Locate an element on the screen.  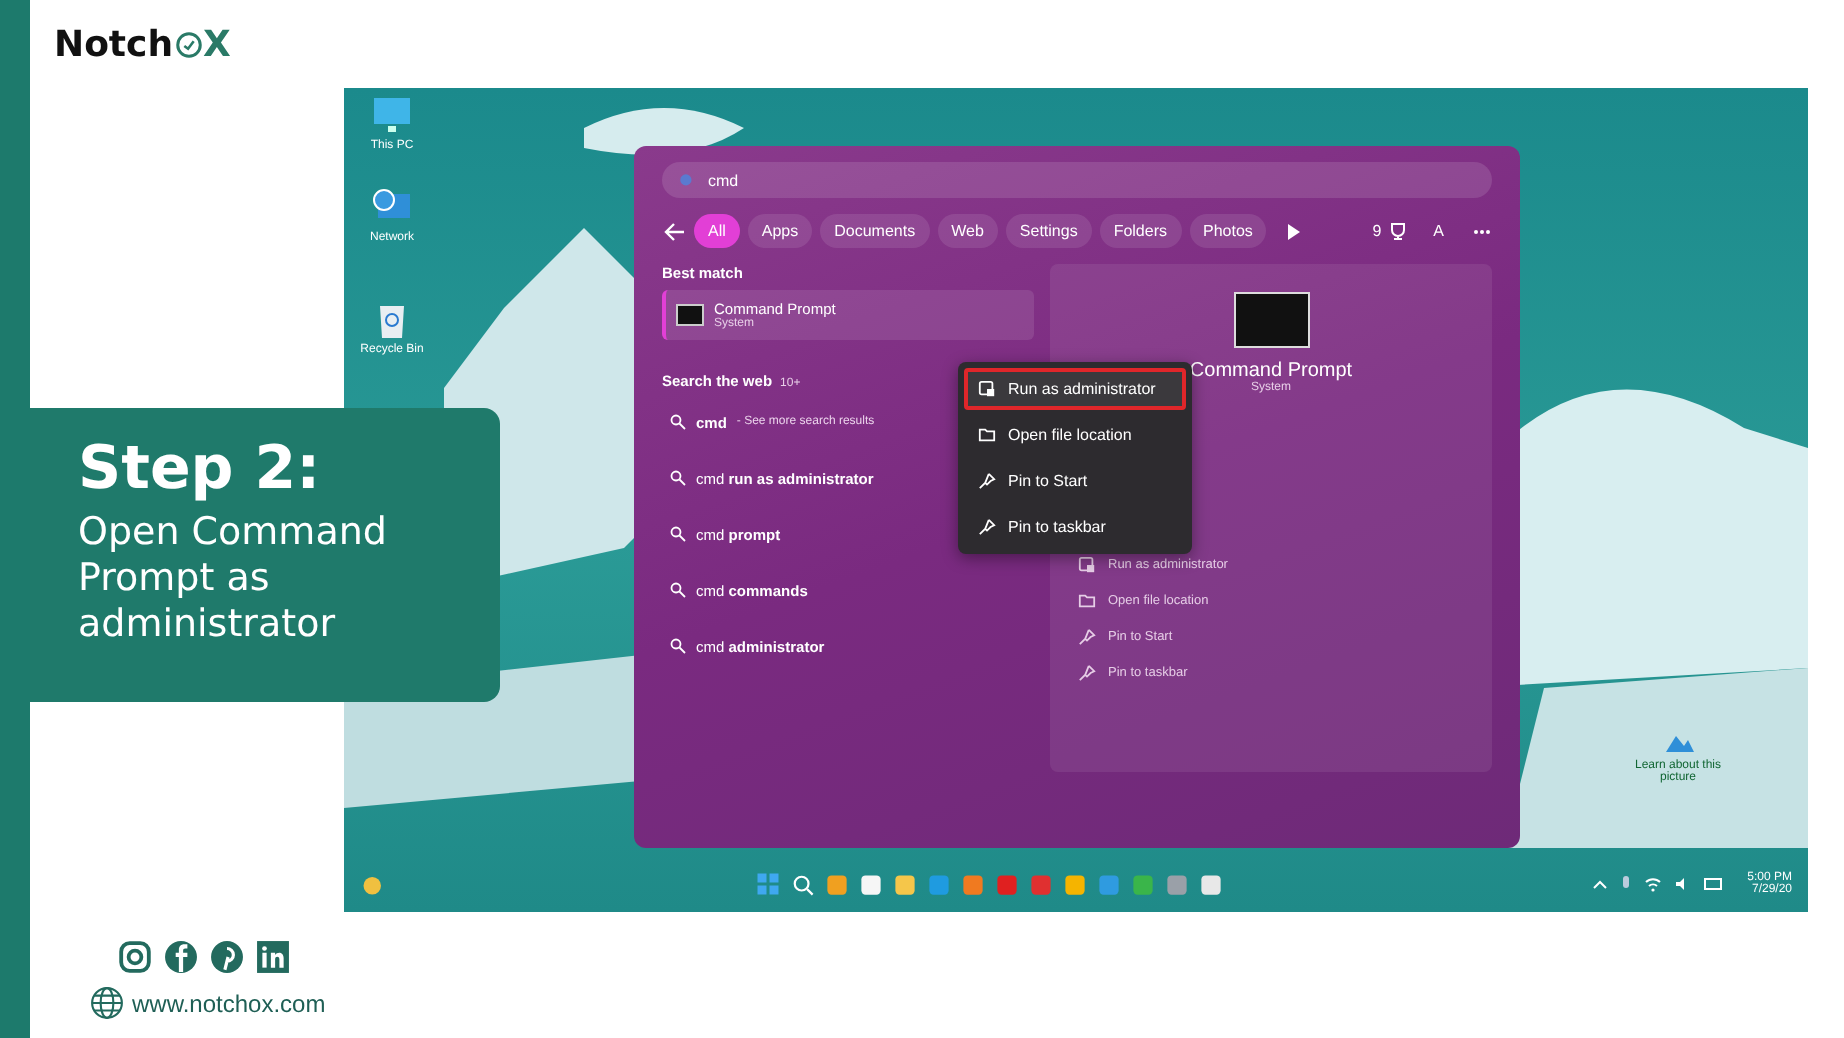
menu-item: Pin to Start is located at coordinates (1075, 481).